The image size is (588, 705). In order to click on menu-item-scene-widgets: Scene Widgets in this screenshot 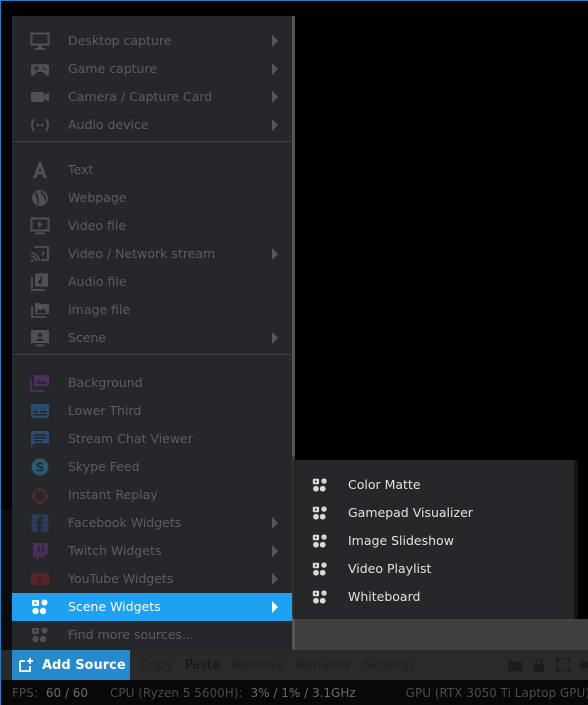, I will do `click(152, 607)`.